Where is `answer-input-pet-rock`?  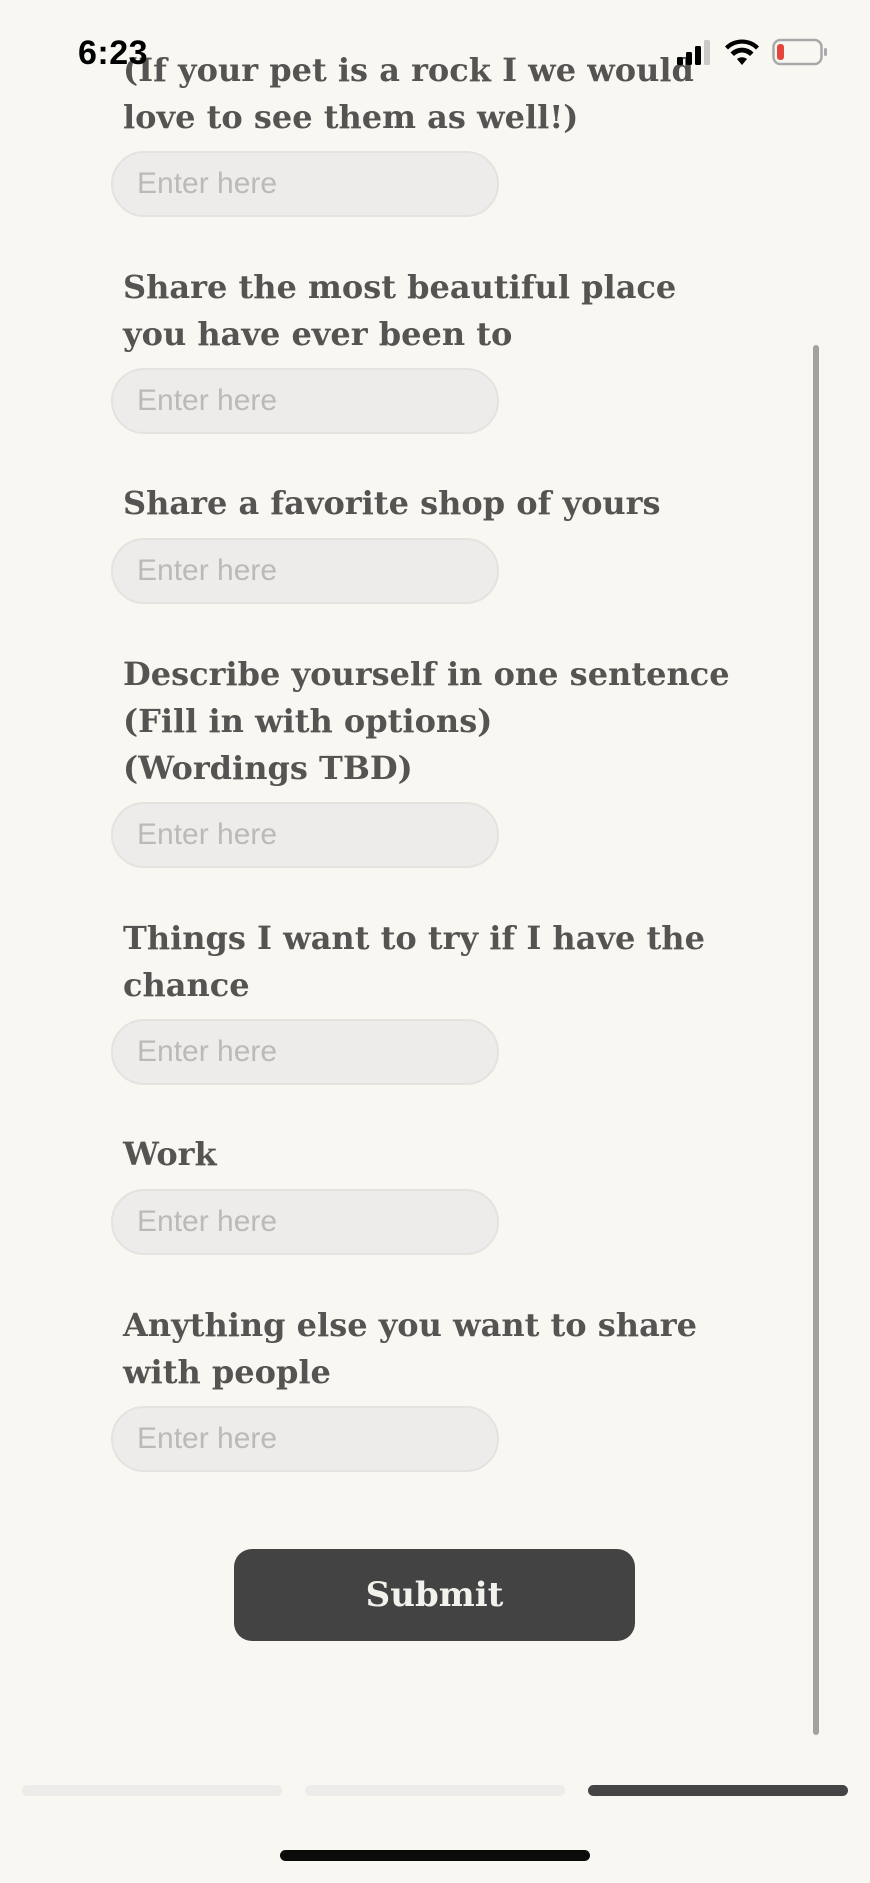 answer-input-pet-rock is located at coordinates (305, 184).